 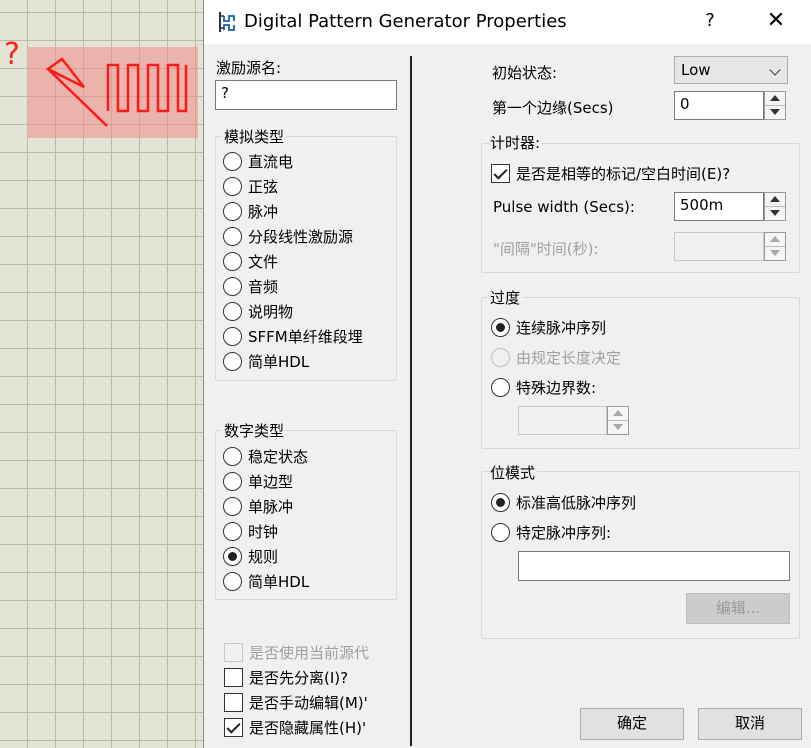 What do you see at coordinates (411, 401) in the screenshot?
I see `column-divider` at bounding box center [411, 401].